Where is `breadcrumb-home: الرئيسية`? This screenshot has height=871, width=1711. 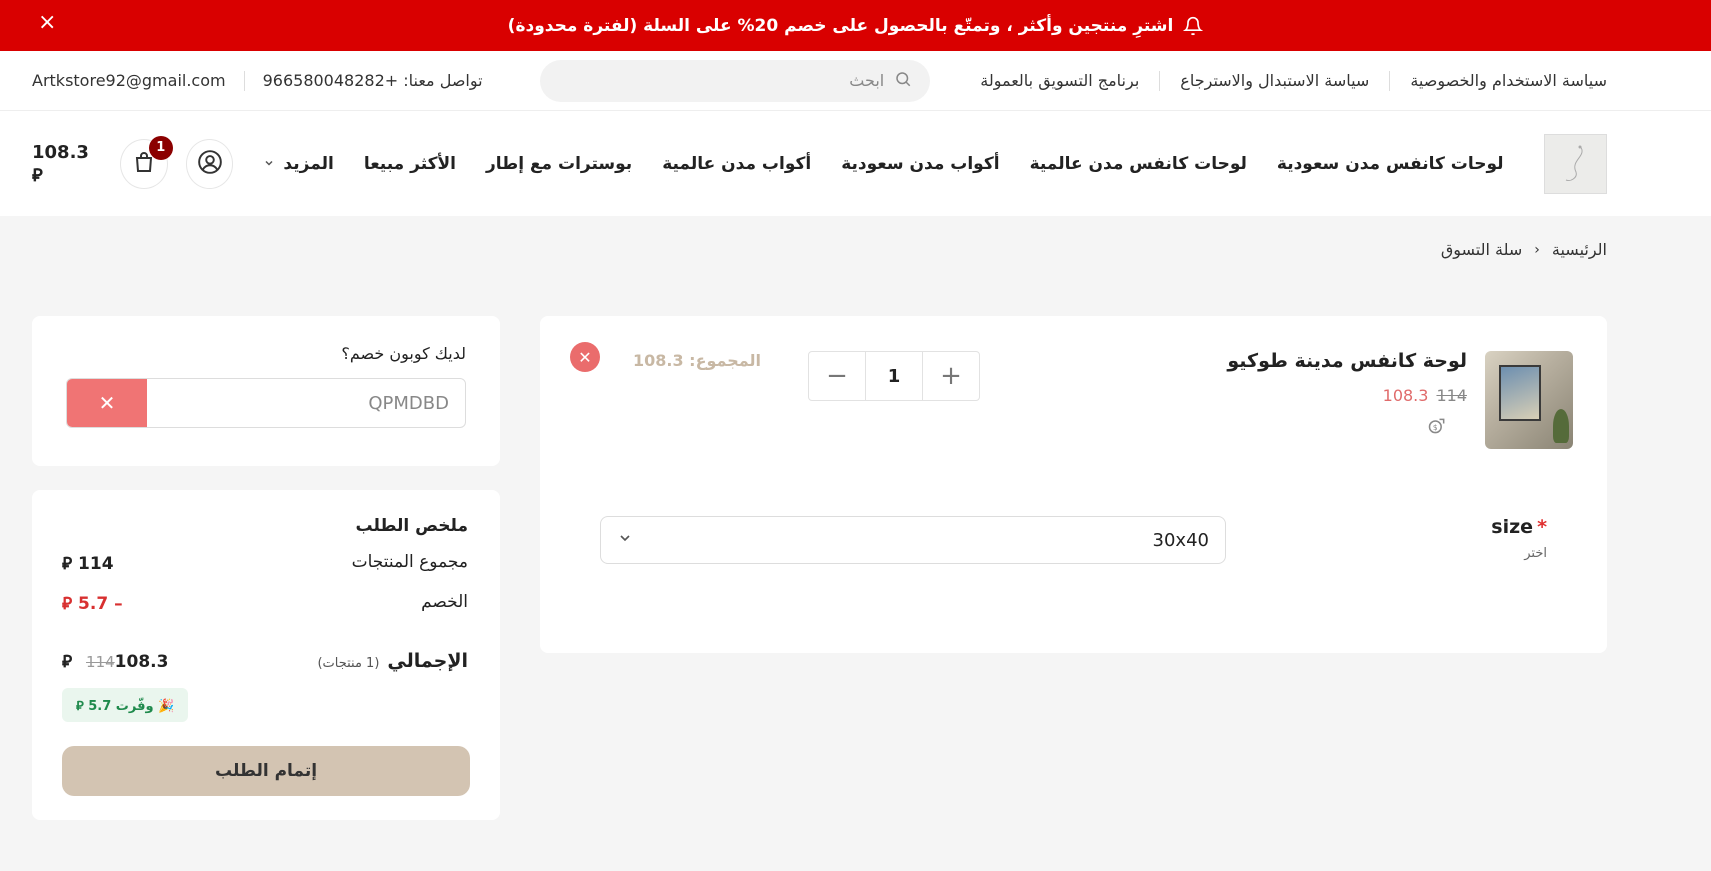 breadcrumb-home: الرئيسية is located at coordinates (1579, 249).